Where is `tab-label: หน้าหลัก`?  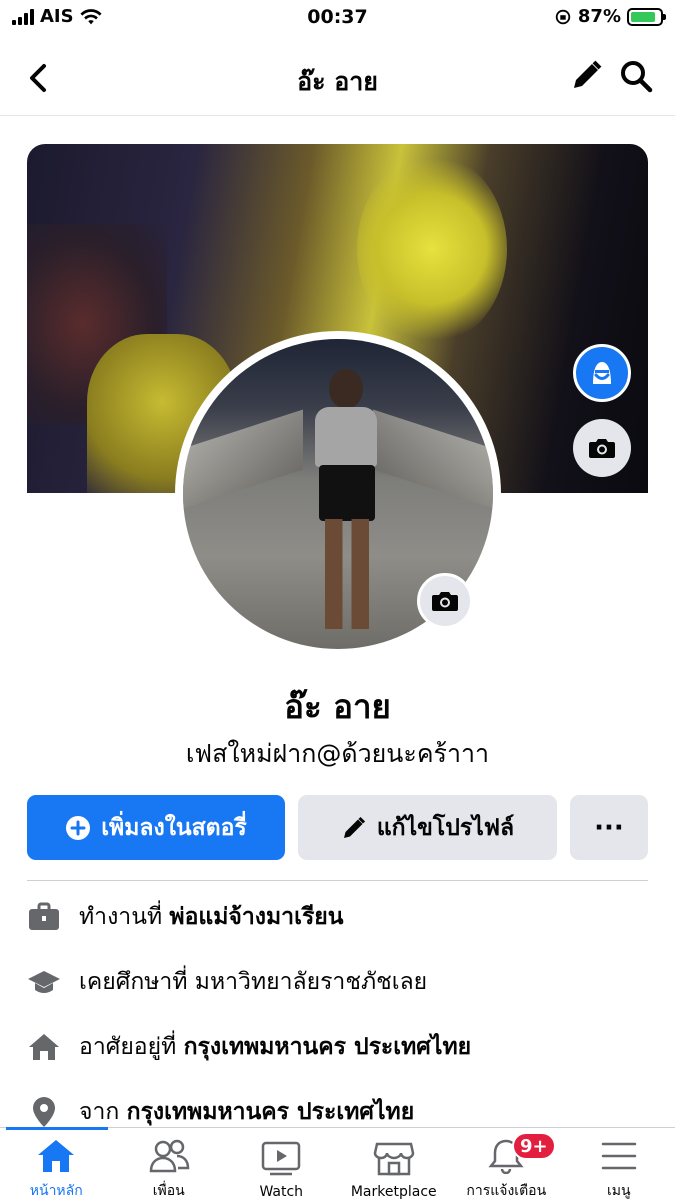
tab-label: หน้าหลัก is located at coordinates (56, 1191).